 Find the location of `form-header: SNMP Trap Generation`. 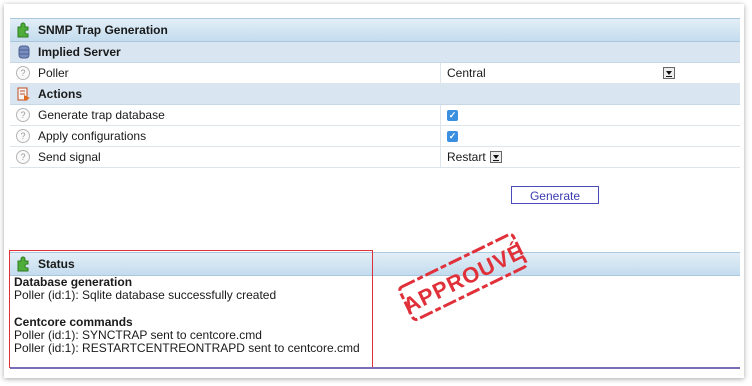

form-header: SNMP Trap Generation is located at coordinates (375, 30).